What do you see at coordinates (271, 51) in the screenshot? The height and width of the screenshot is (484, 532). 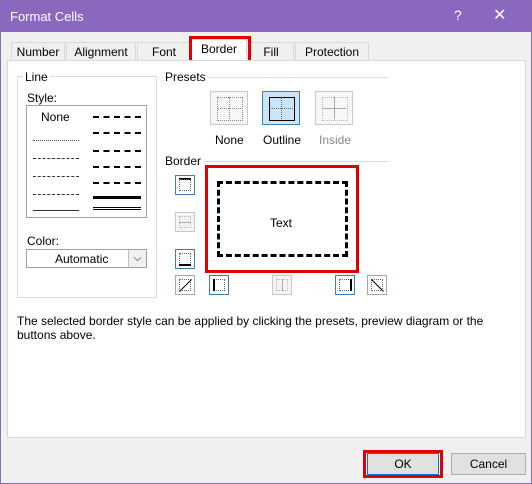 I see `tab-fill: Fill` at bounding box center [271, 51].